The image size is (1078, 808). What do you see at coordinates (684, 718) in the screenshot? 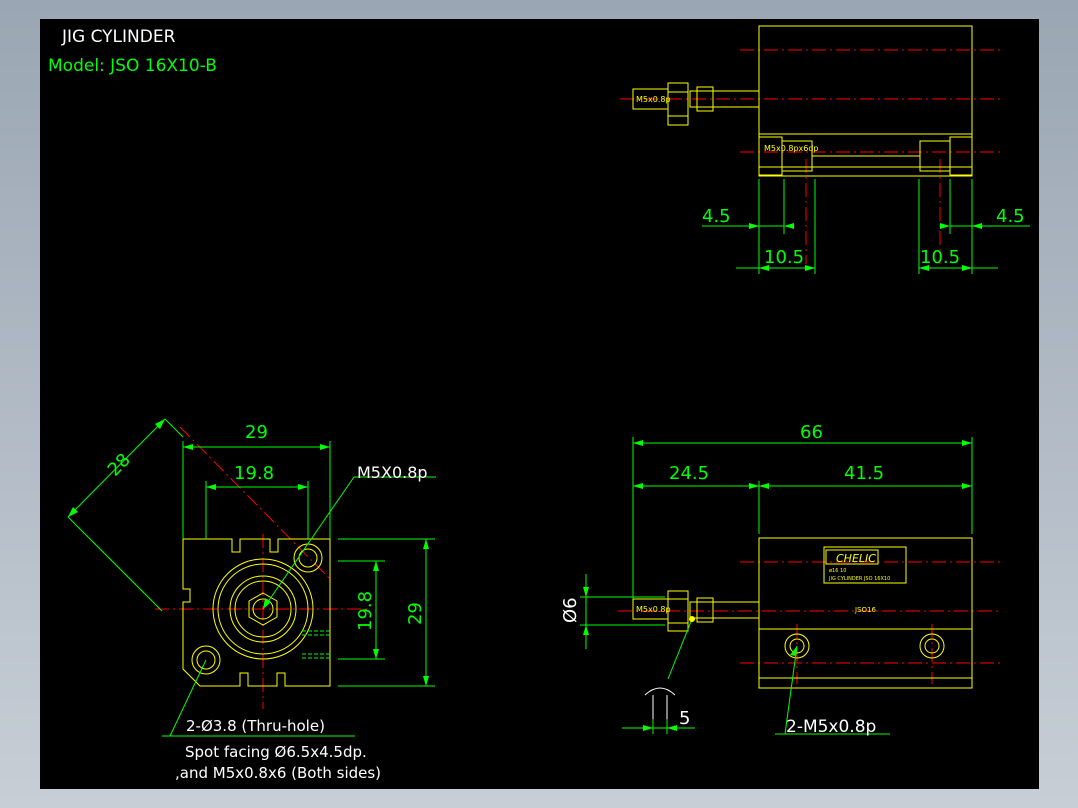
I see `dim-wrench-flat: 5` at bounding box center [684, 718].